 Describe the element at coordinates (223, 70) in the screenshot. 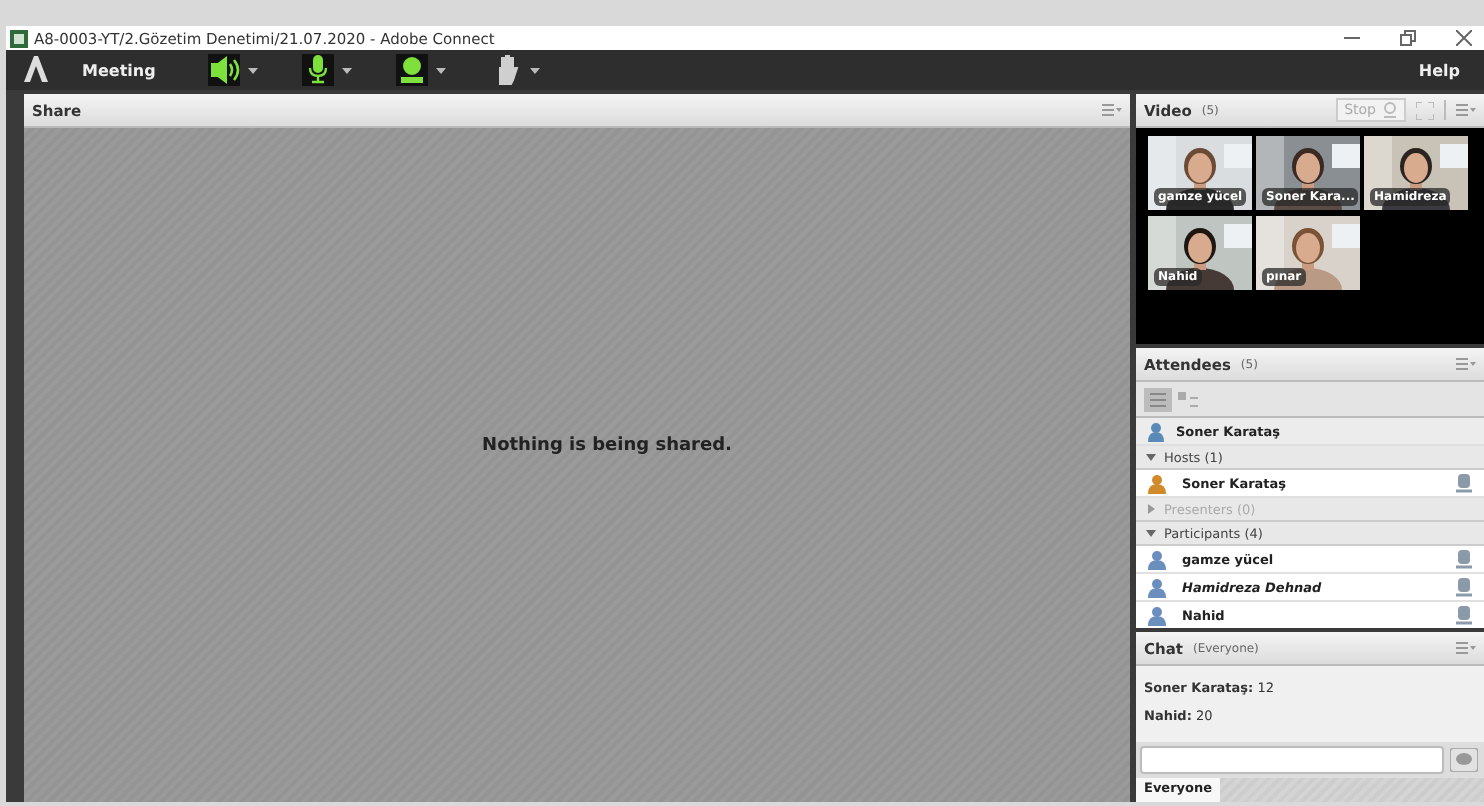

I see `speaker-icon` at that location.